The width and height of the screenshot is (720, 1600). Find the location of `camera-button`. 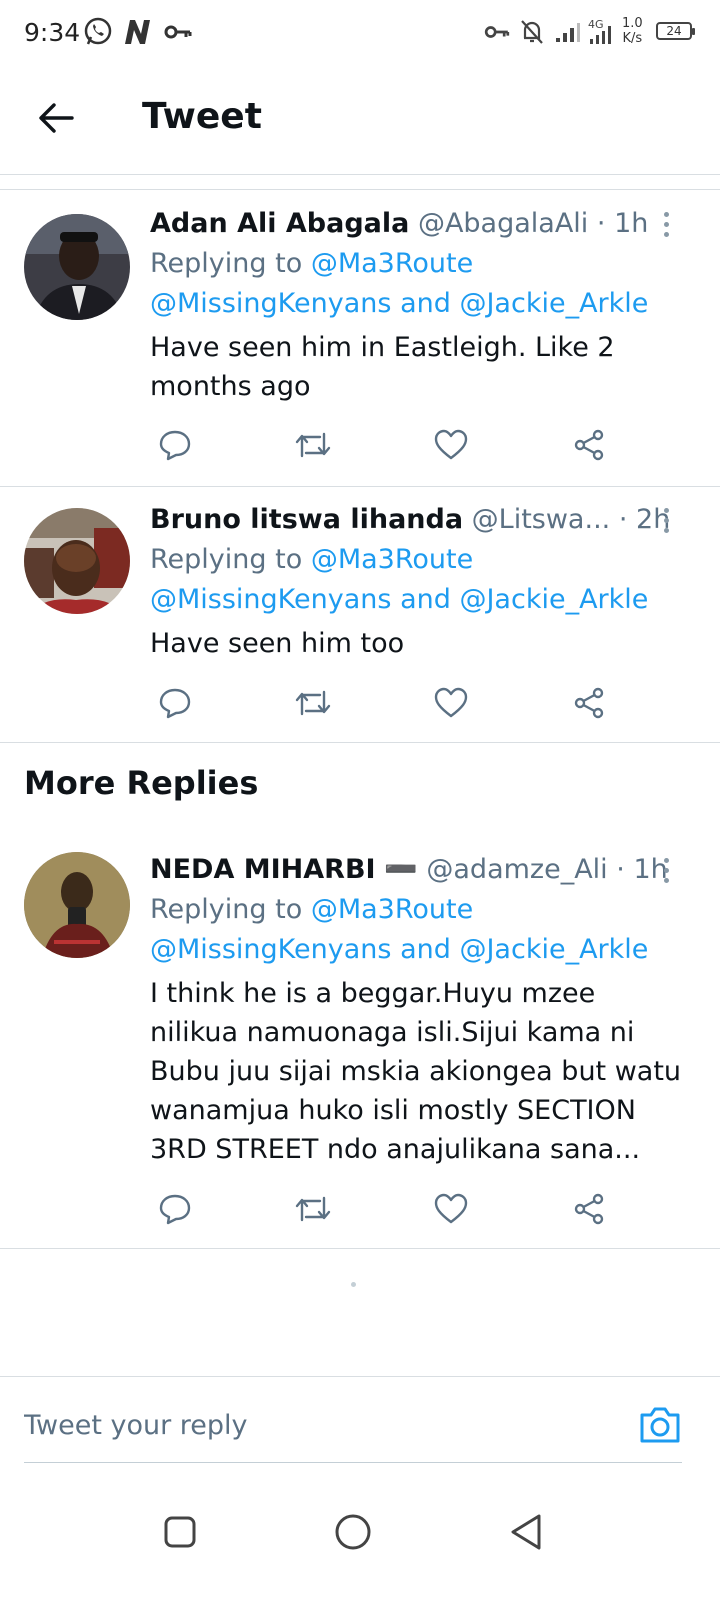

camera-button is located at coordinates (660, 1425).